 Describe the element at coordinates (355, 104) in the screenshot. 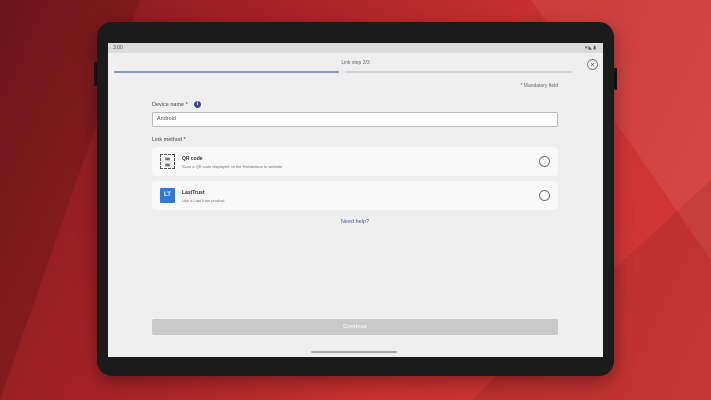

I see `device-name-label-row: Device name * i` at that location.